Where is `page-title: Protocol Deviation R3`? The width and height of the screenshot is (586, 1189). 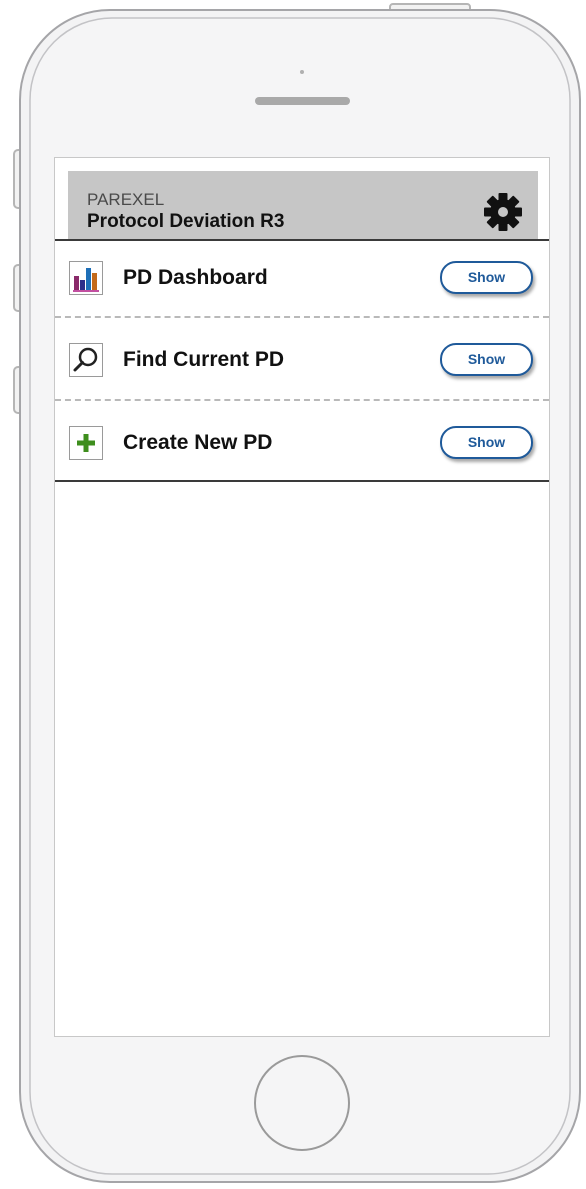 page-title: Protocol Deviation R3 is located at coordinates (186, 221).